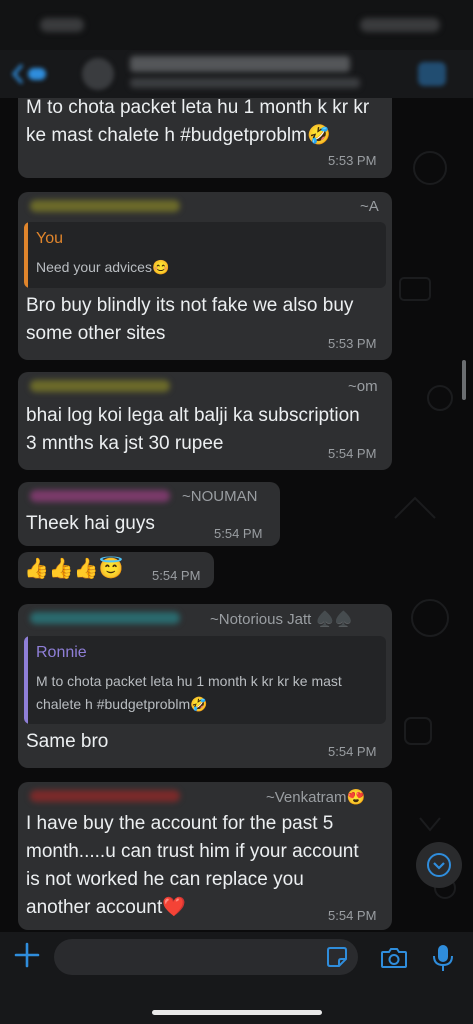 The width and height of the screenshot is (473, 1024). I want to click on message-text: some other sites, so click(96, 333).